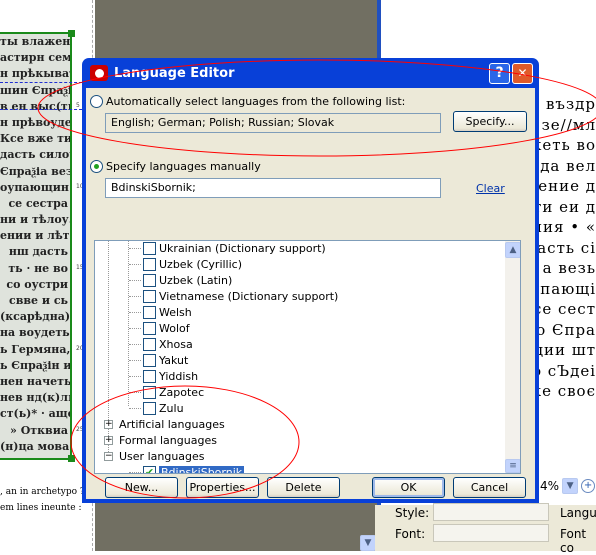 The image size is (596, 555). I want to click on annotation-ellipse, so click(185, 442).